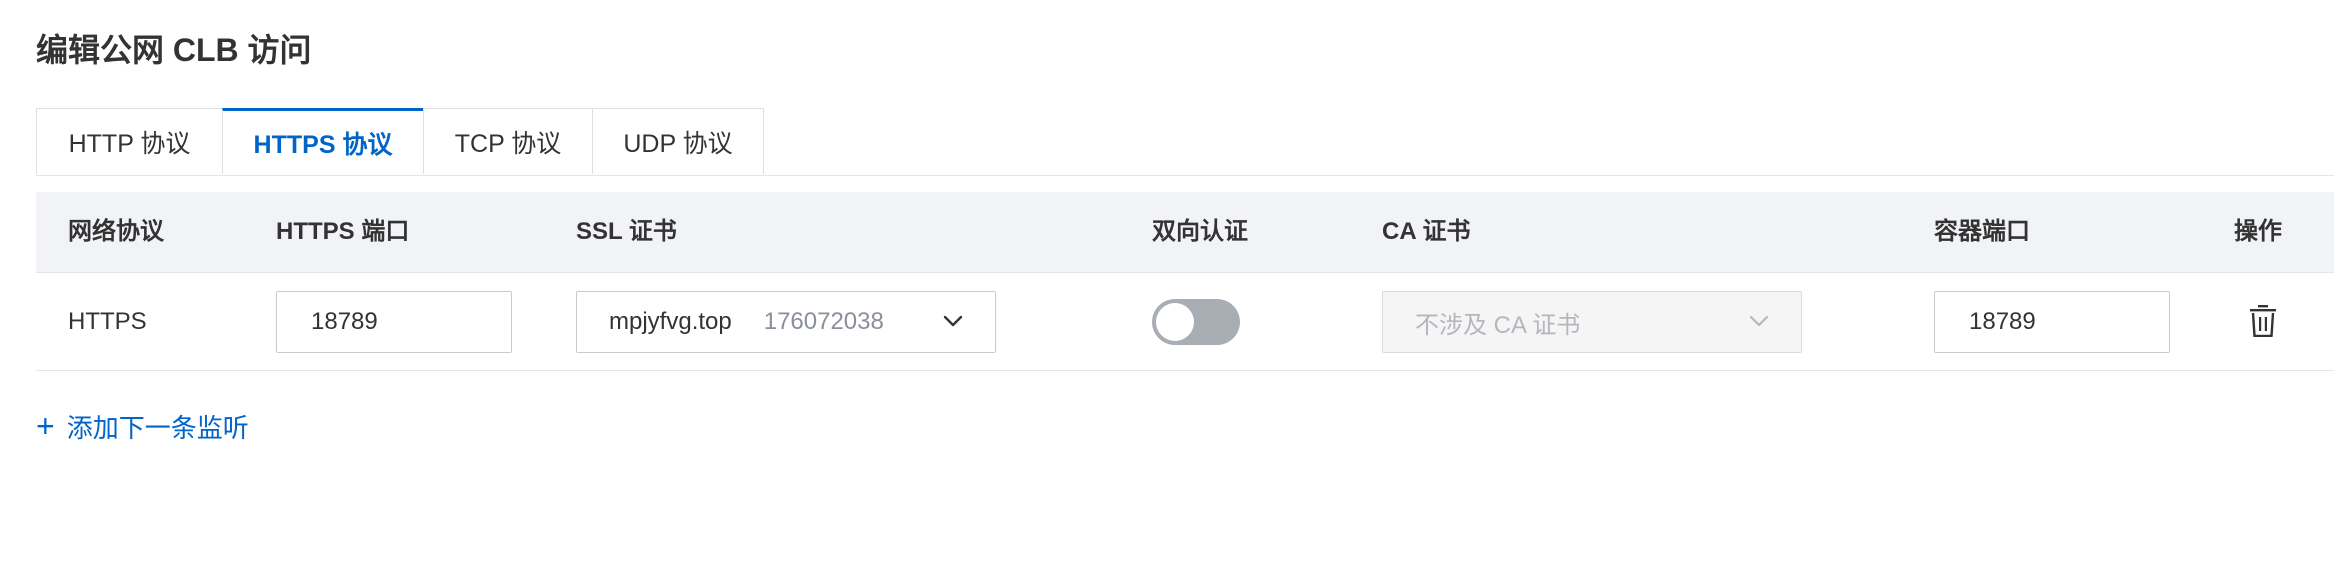  What do you see at coordinates (322, 141) in the screenshot?
I see `tab-https: HTTPS 协议` at bounding box center [322, 141].